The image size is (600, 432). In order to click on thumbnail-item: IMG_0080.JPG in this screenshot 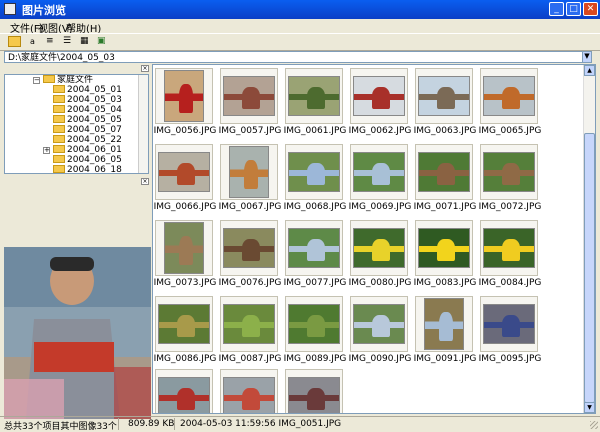, I will do `click(380, 255)`.